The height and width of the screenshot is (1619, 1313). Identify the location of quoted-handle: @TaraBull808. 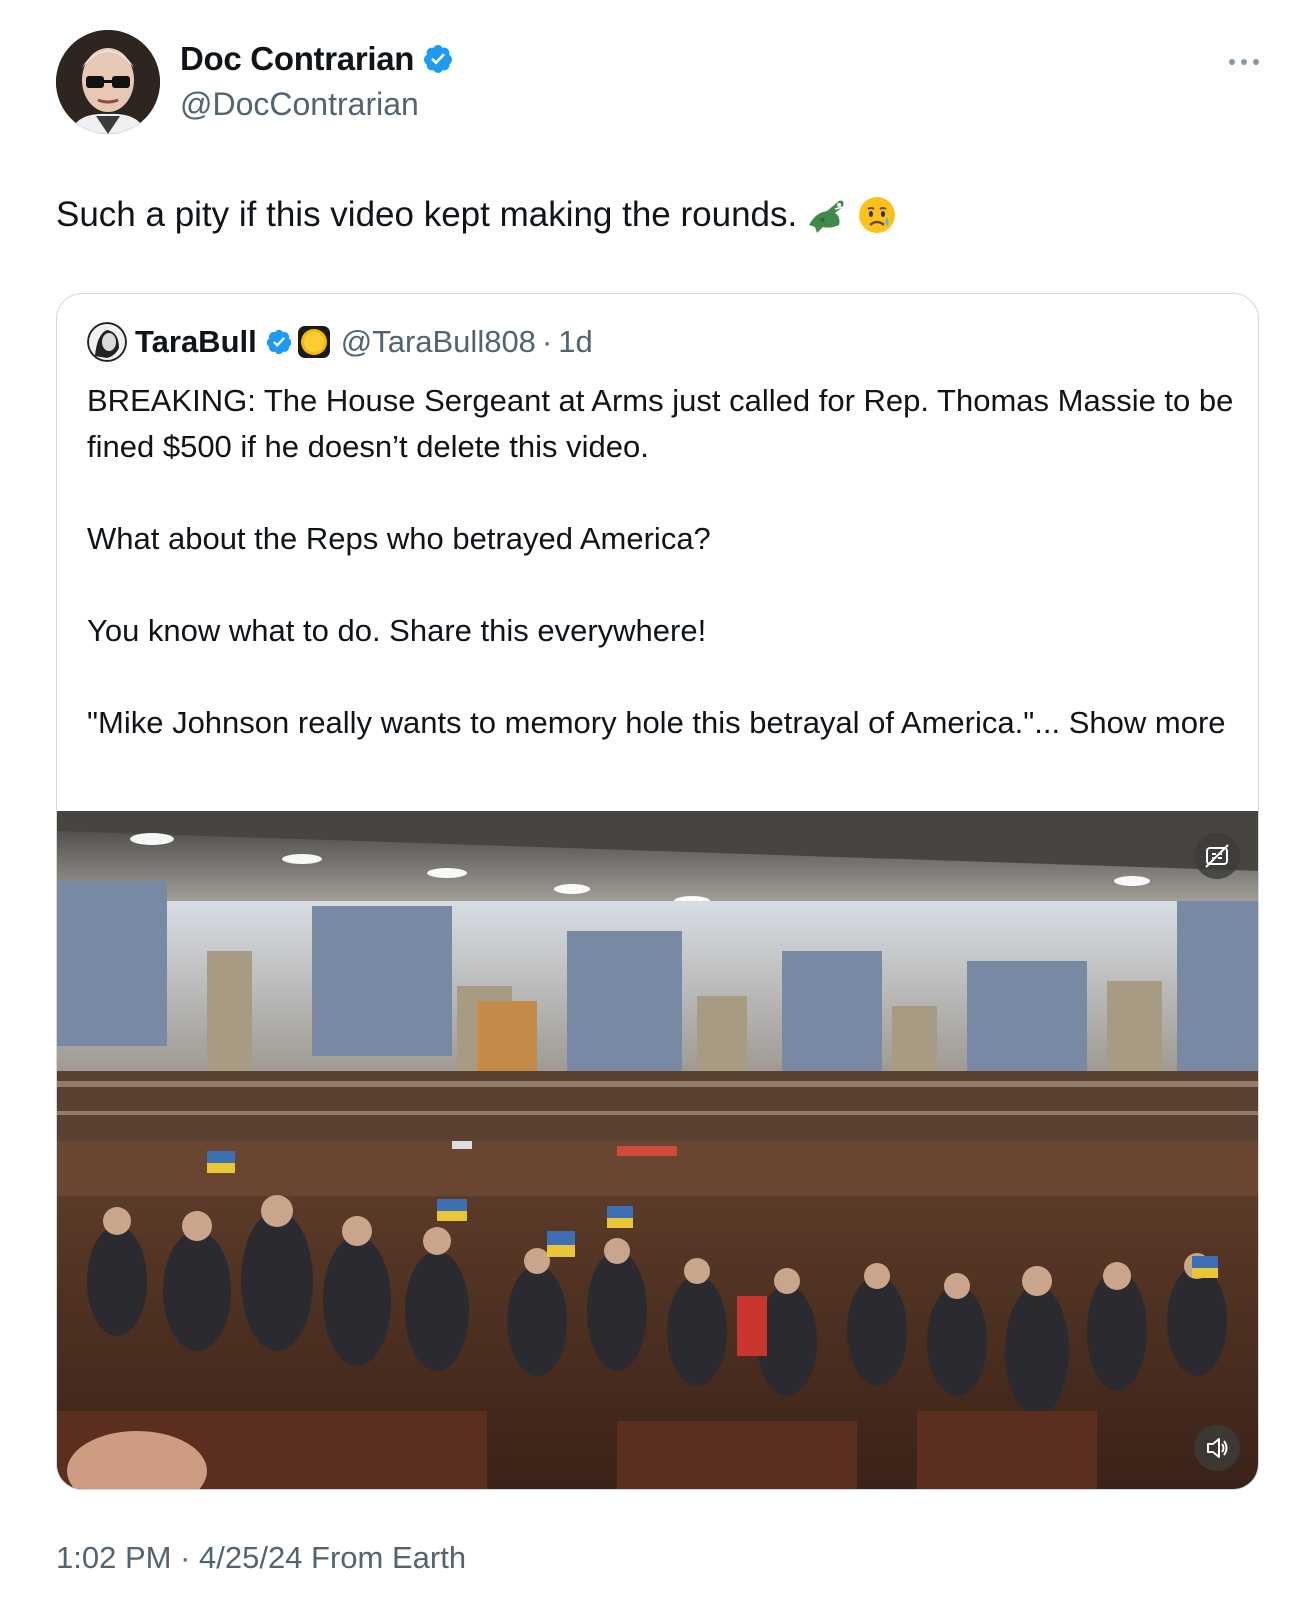
(438, 342).